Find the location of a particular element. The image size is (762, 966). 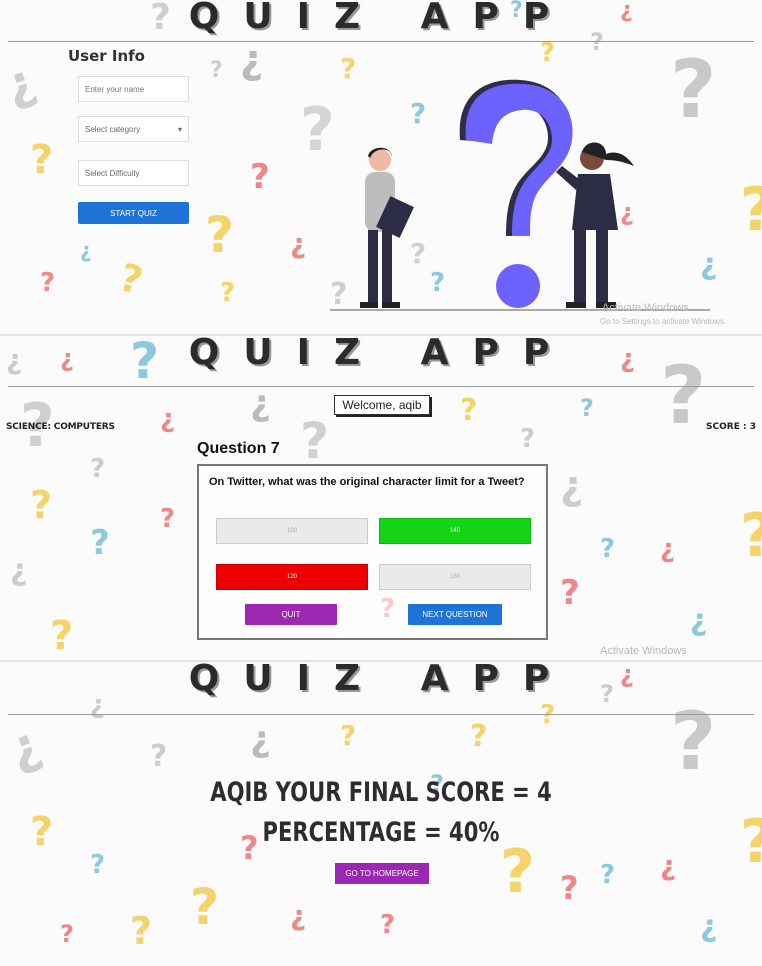

illustration-woman-leg-right is located at coordinates (602, 265).